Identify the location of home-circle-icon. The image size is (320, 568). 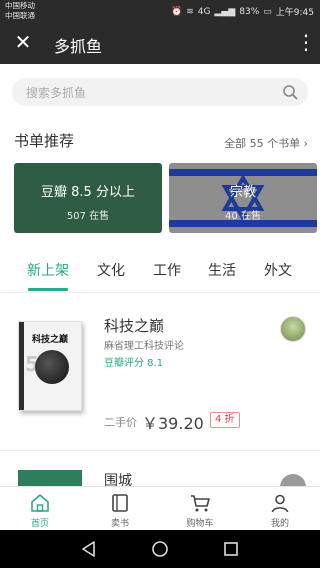
(160, 549).